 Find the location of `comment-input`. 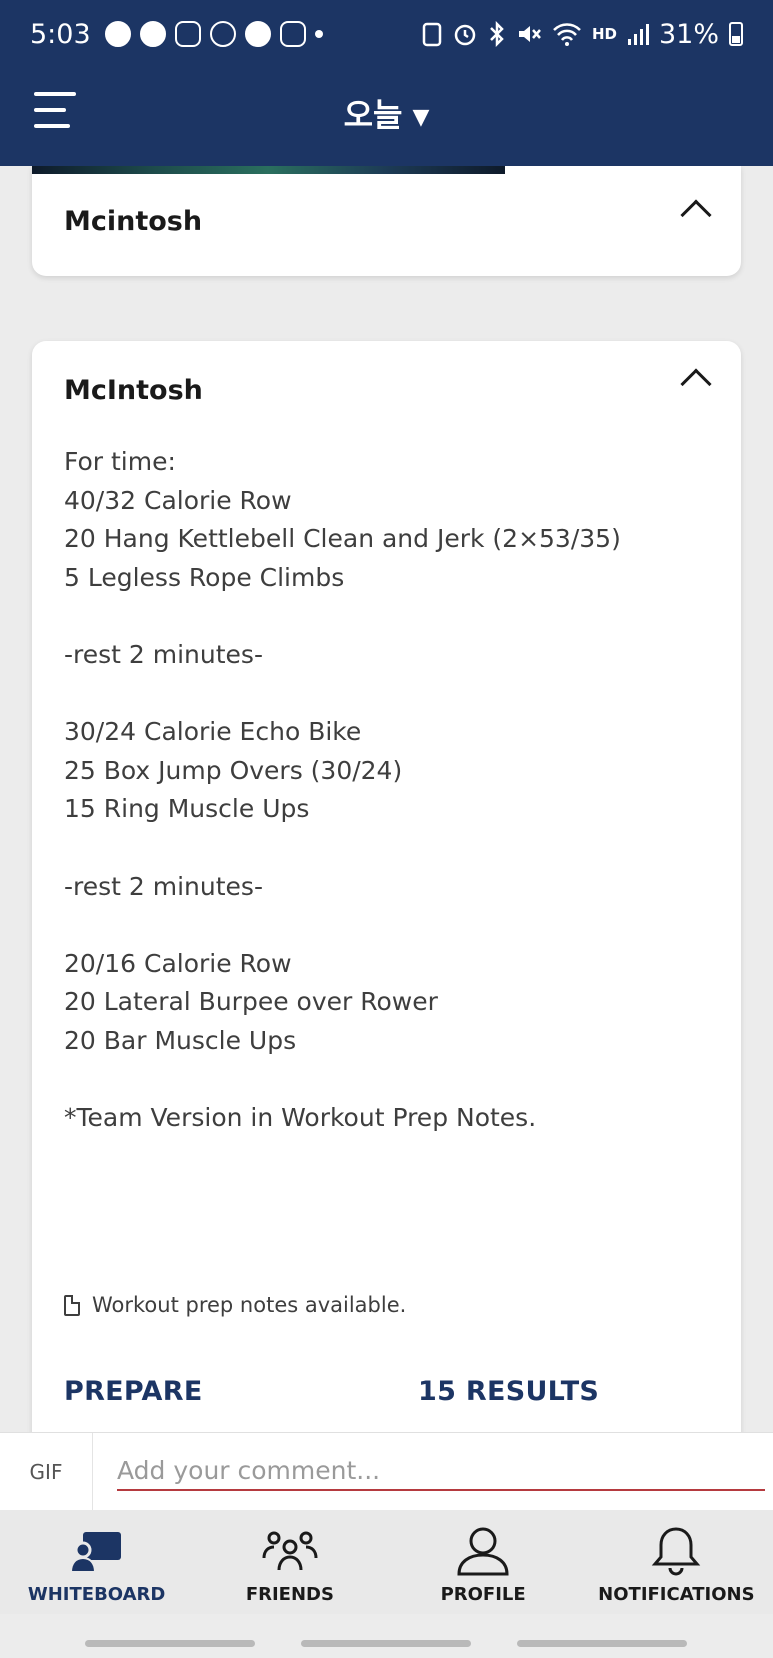

comment-input is located at coordinates (441, 1471).